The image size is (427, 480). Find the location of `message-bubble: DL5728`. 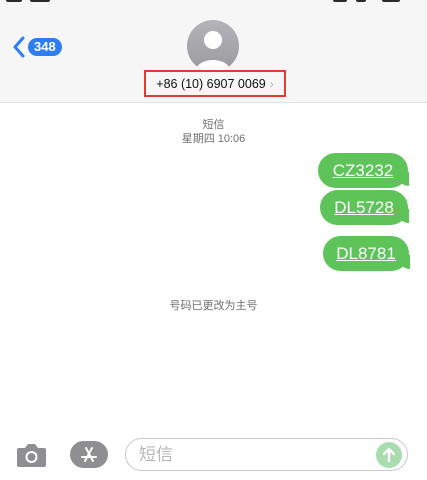

message-bubble: DL5728 is located at coordinates (364, 207).